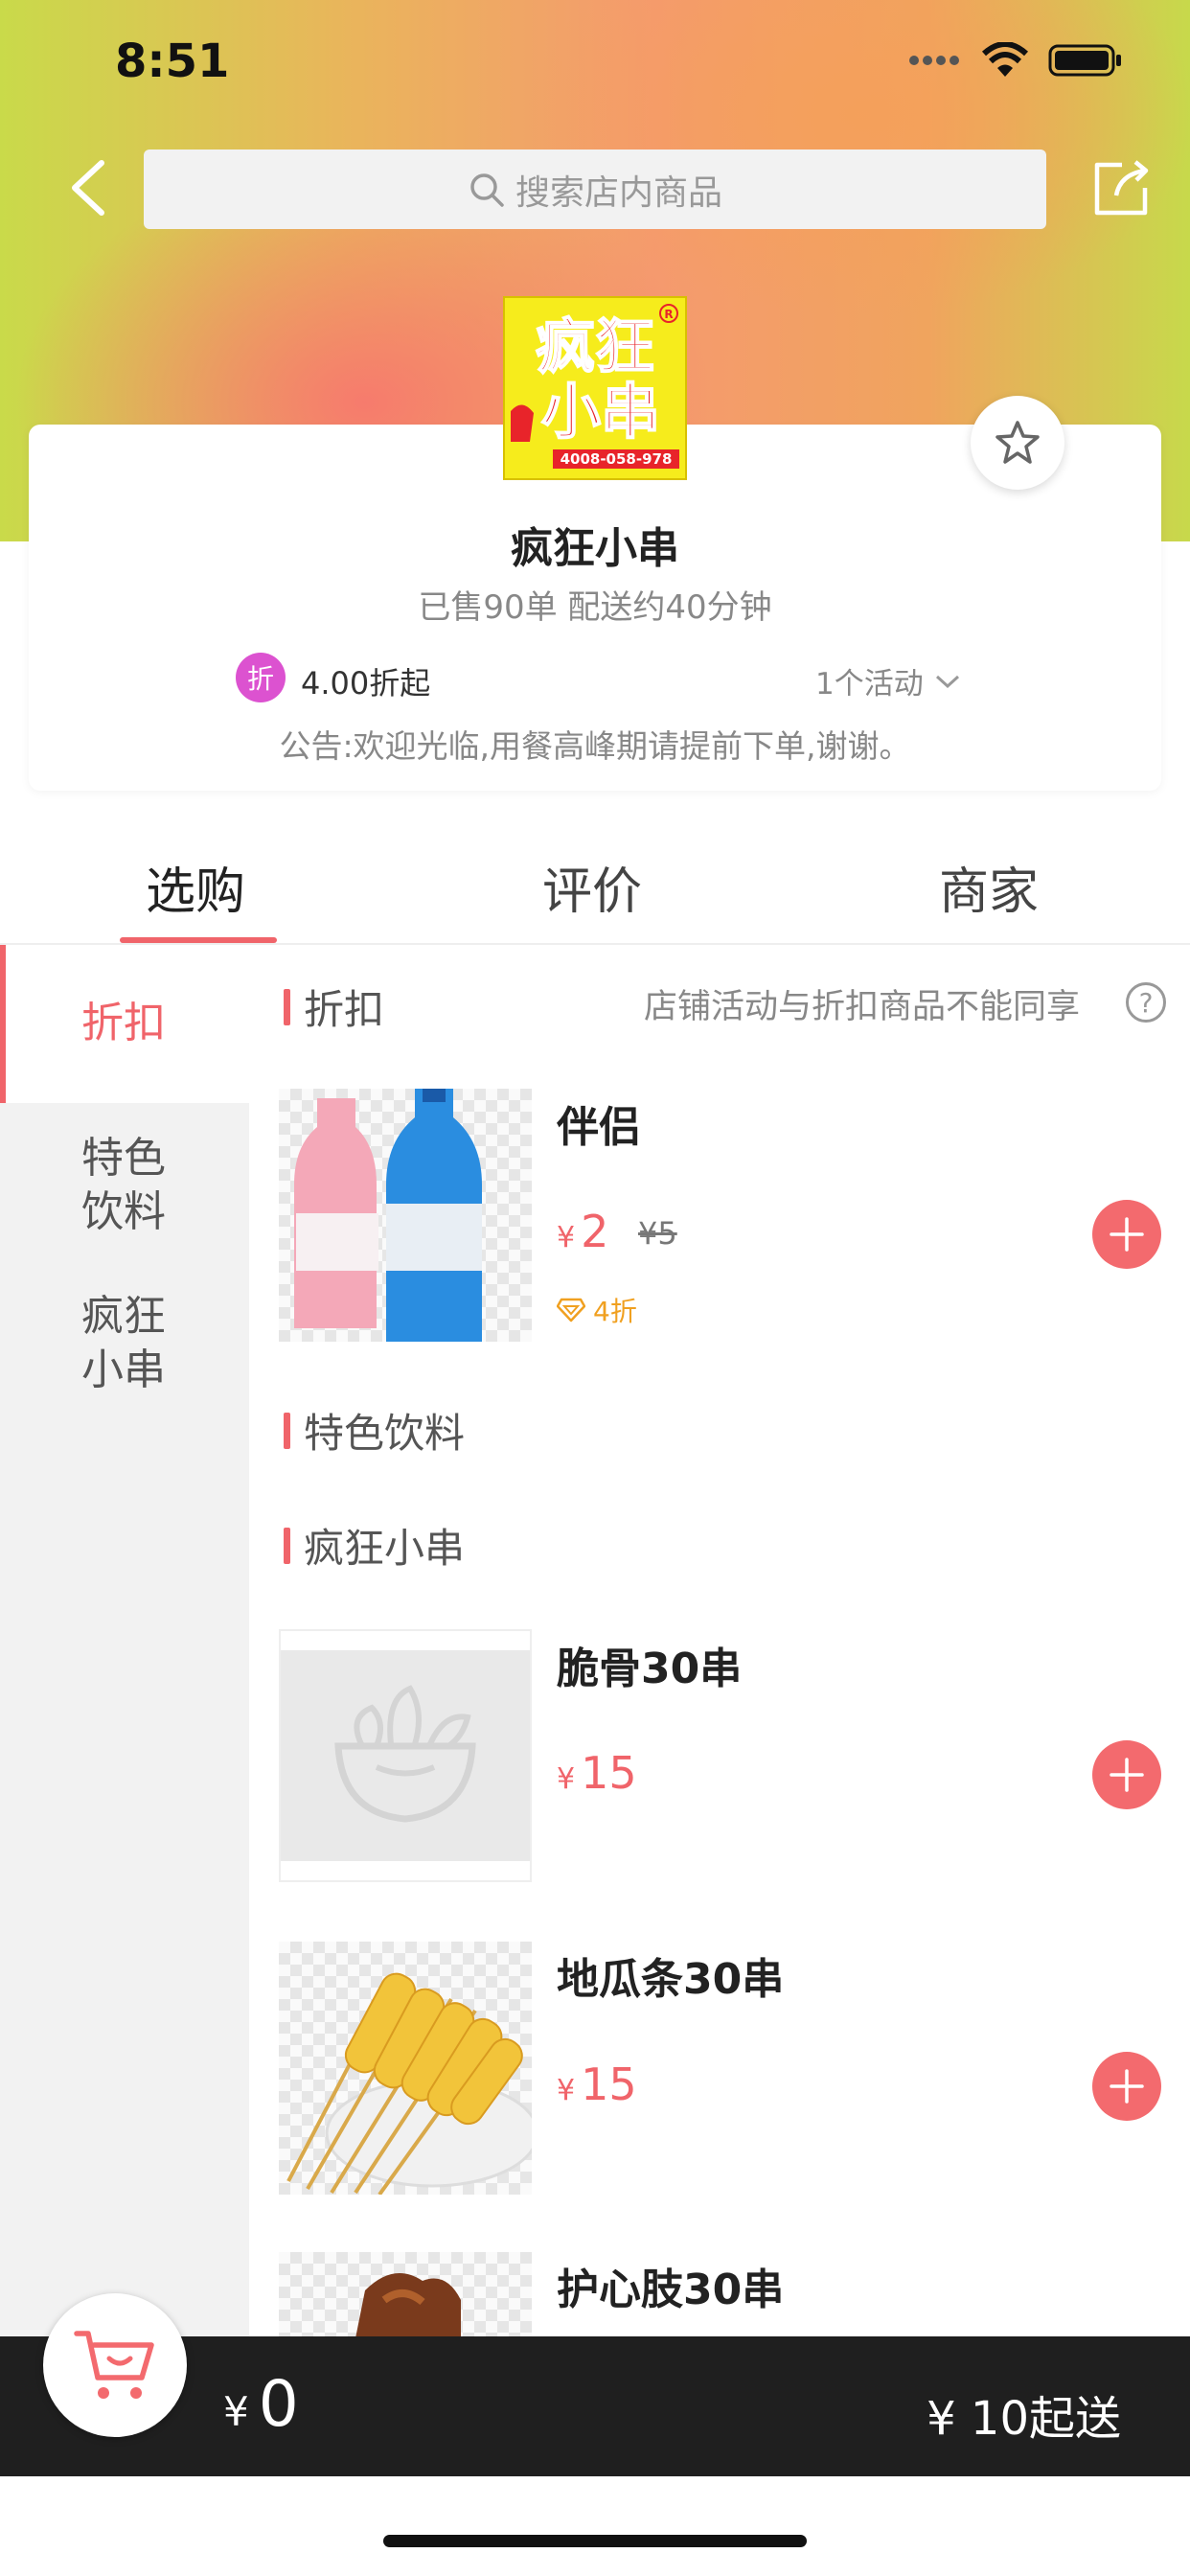  I want to click on shop-notice: 公告:欢迎光临,用餐高峰期请提前下单,谢谢。, so click(595, 746).